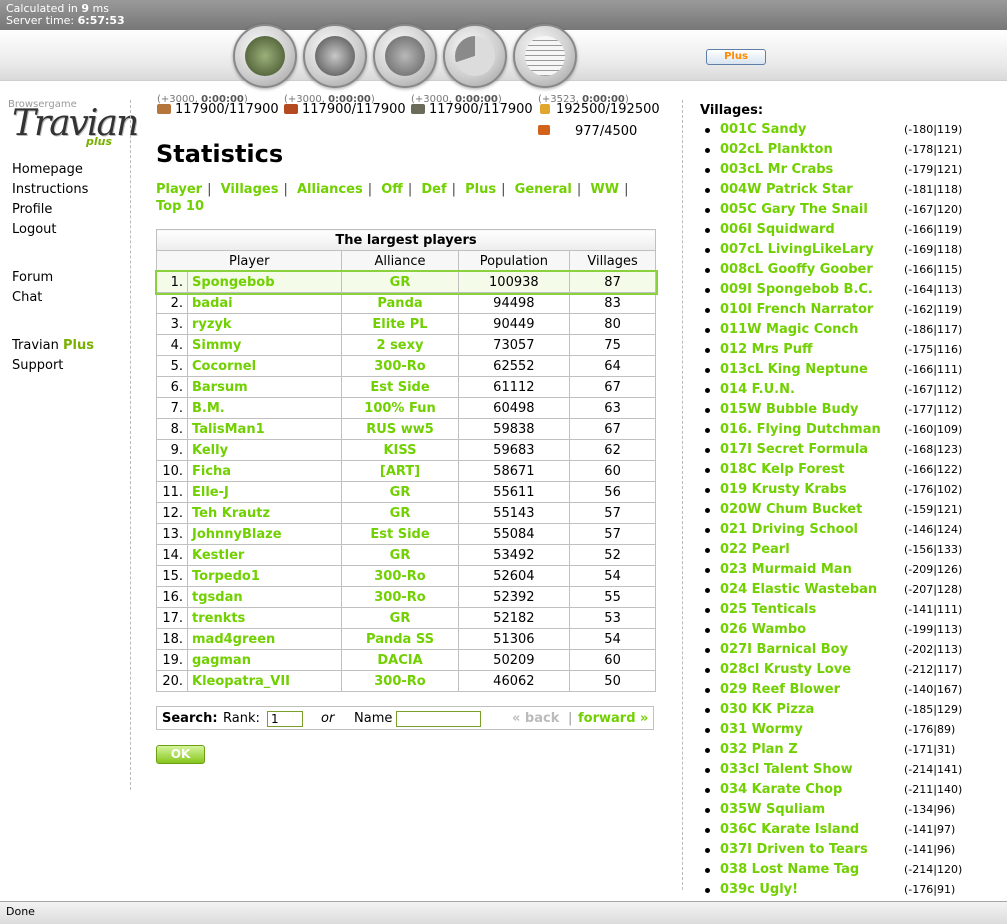  Describe the element at coordinates (400, 639) in the screenshot. I see `alliance-link: Panda SS` at that location.